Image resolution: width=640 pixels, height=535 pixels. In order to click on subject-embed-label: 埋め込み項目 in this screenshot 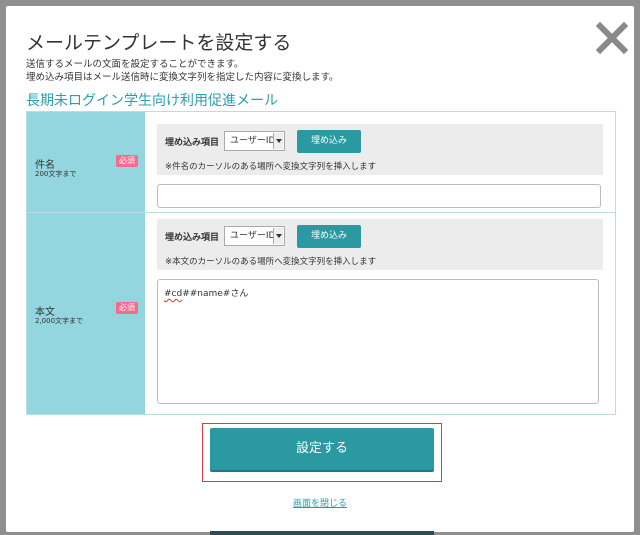, I will do `click(192, 143)`.